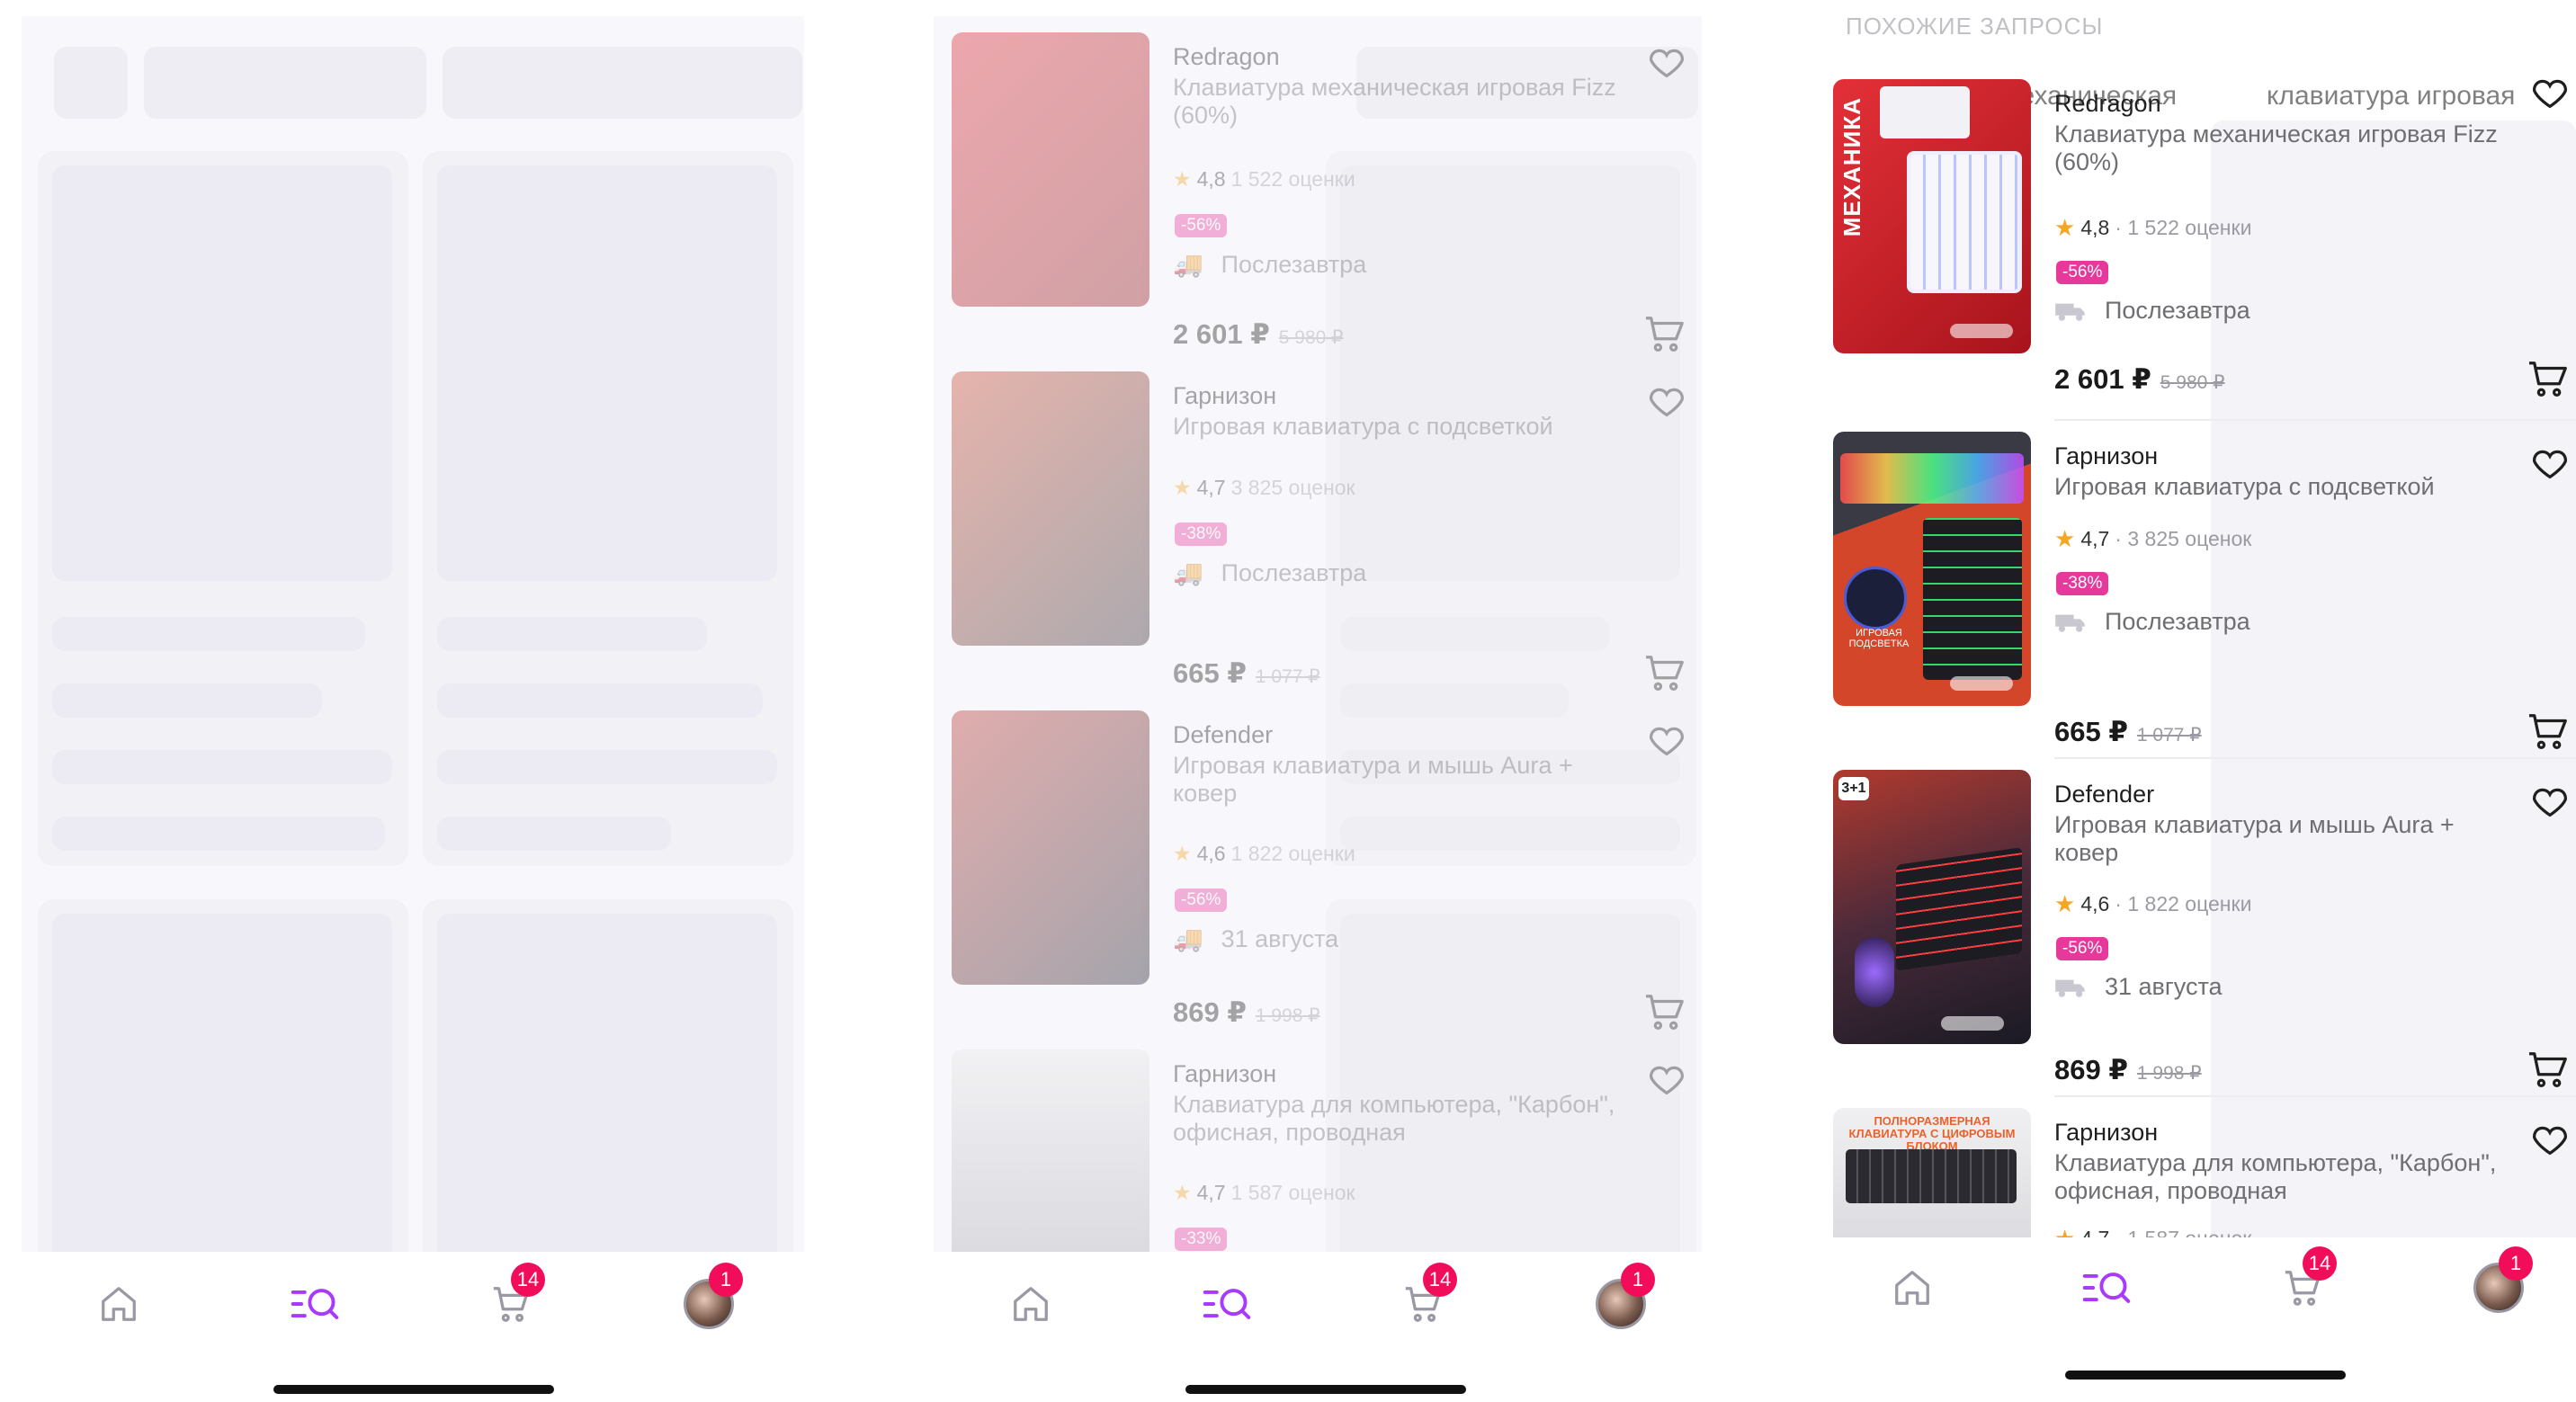 This screenshot has width=2576, height=1402. What do you see at coordinates (2169, 735) in the screenshot?
I see `old-price: 1 077 ₽` at bounding box center [2169, 735].